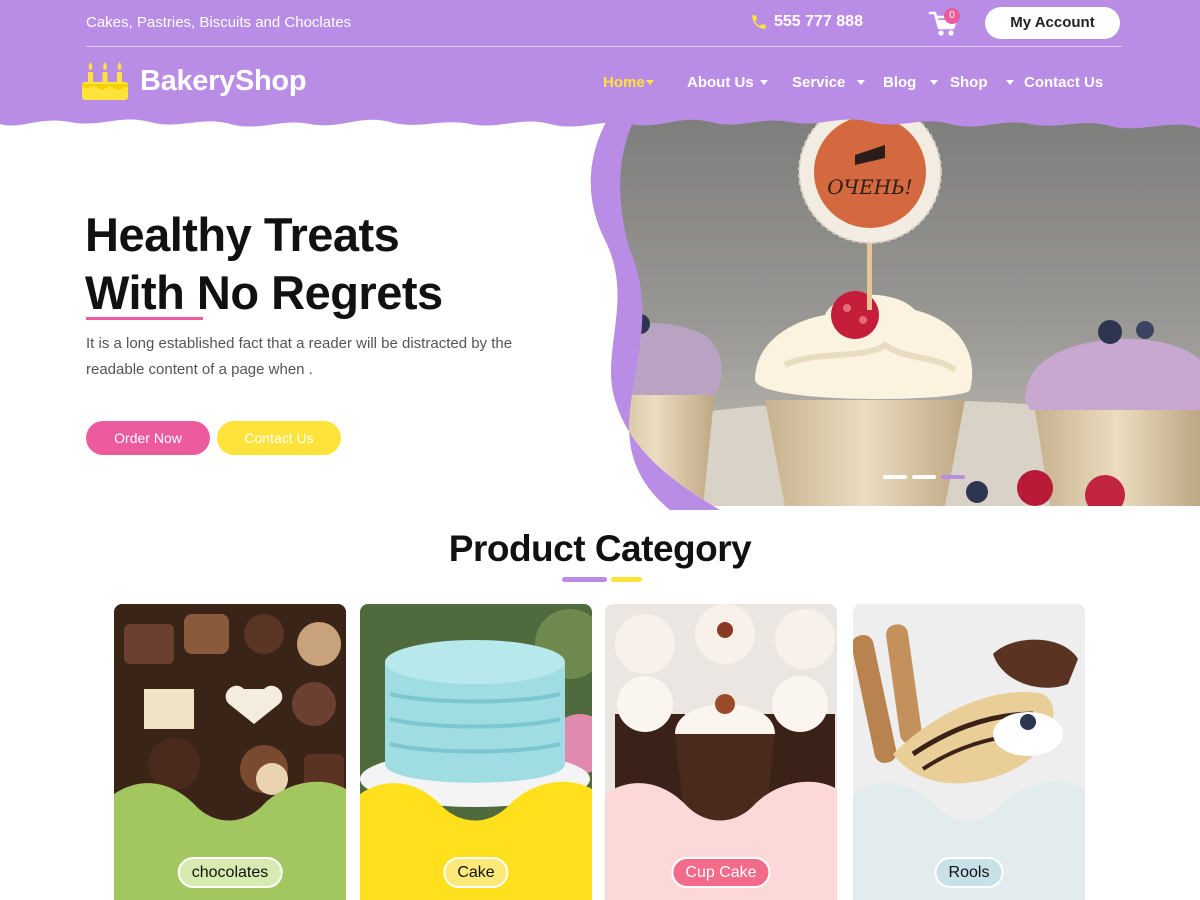 This screenshot has width=1200, height=900. I want to click on phone-contact: 555 777 888, so click(806, 22).